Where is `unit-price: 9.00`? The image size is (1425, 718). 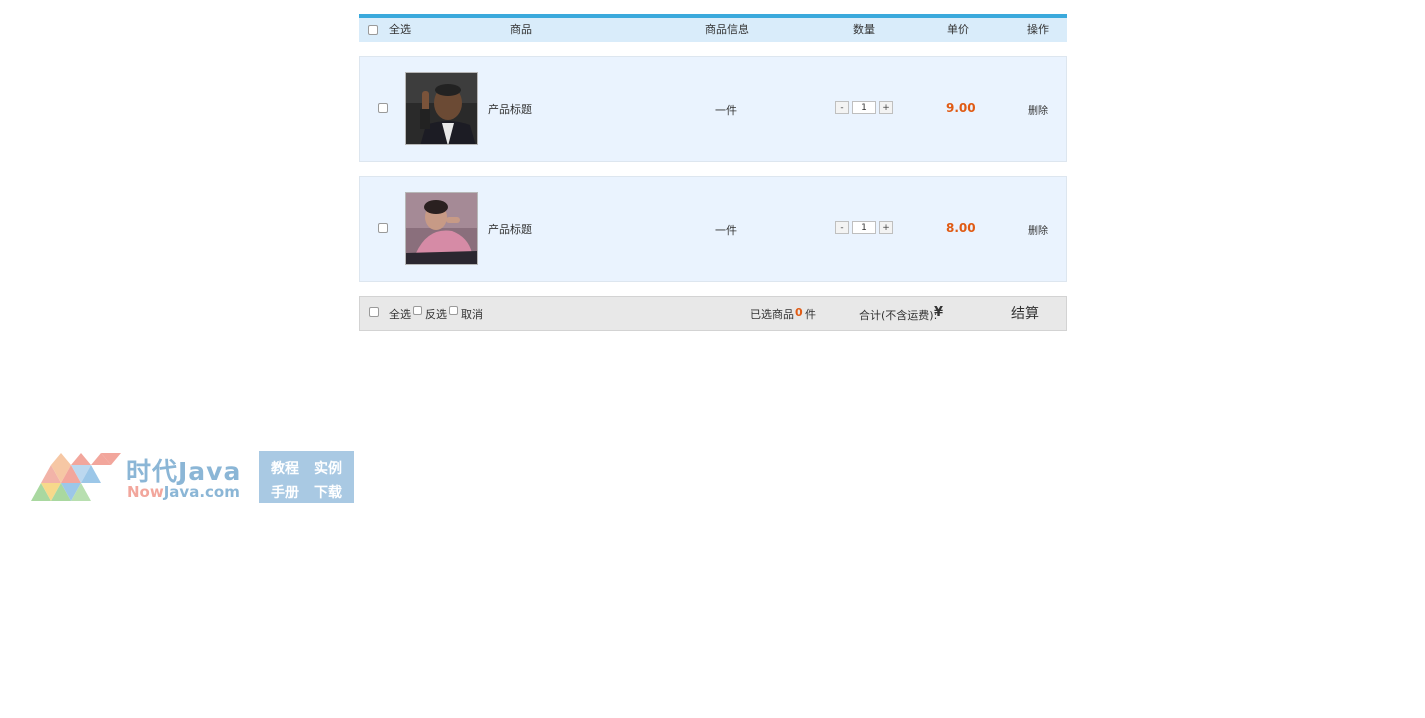
unit-price: 9.00 is located at coordinates (961, 108).